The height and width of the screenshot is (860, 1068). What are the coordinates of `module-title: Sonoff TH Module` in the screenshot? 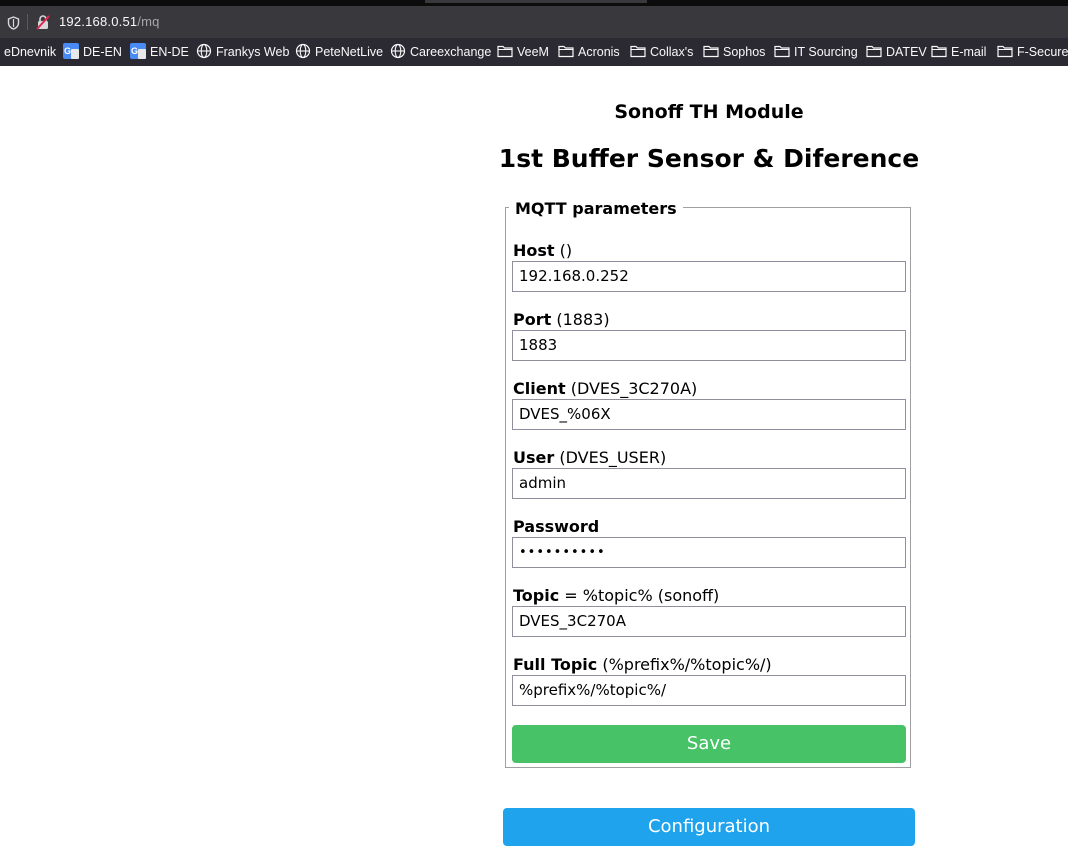 It's located at (709, 112).